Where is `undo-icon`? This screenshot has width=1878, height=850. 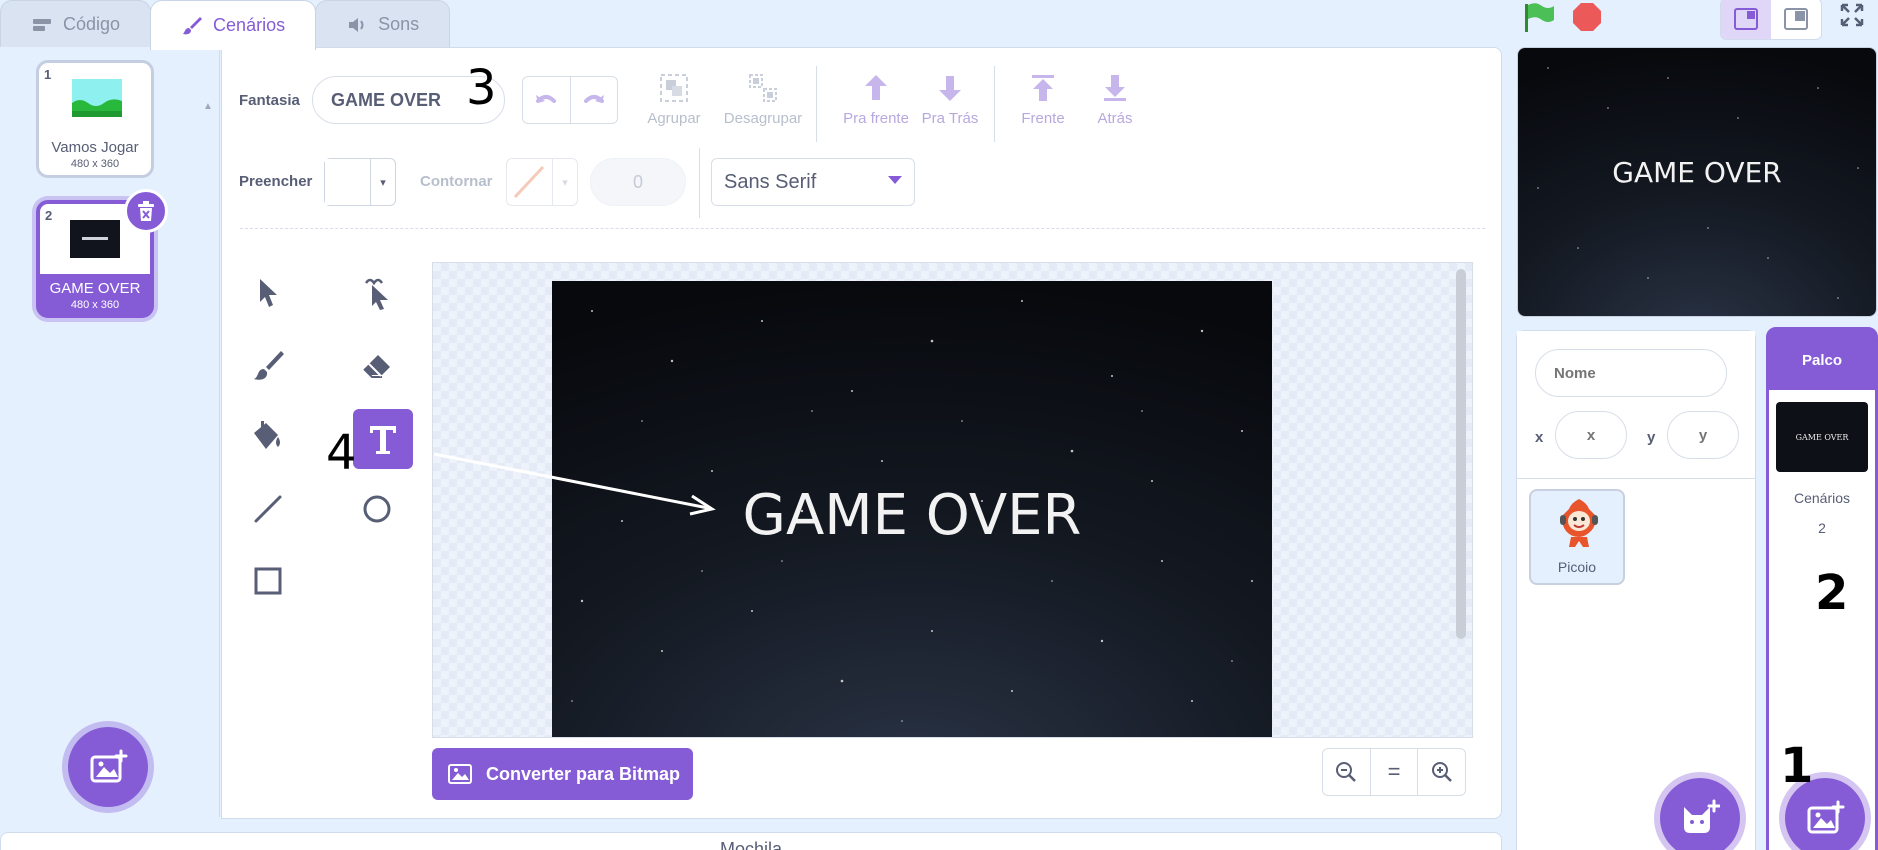
undo-icon is located at coordinates (546, 99).